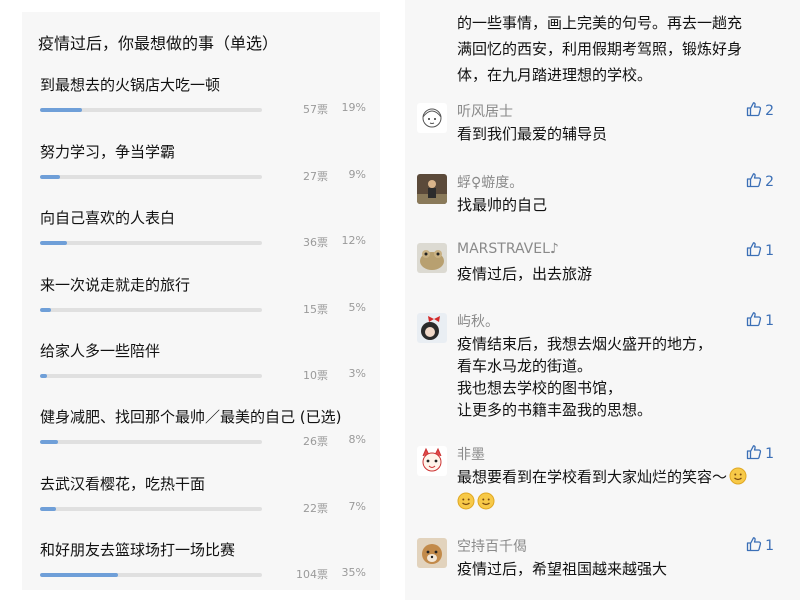  What do you see at coordinates (191, 417) in the screenshot?
I see `poll-option-label: 健身减肥、找回那个最帅／最美的自己 (已选)` at bounding box center [191, 417].